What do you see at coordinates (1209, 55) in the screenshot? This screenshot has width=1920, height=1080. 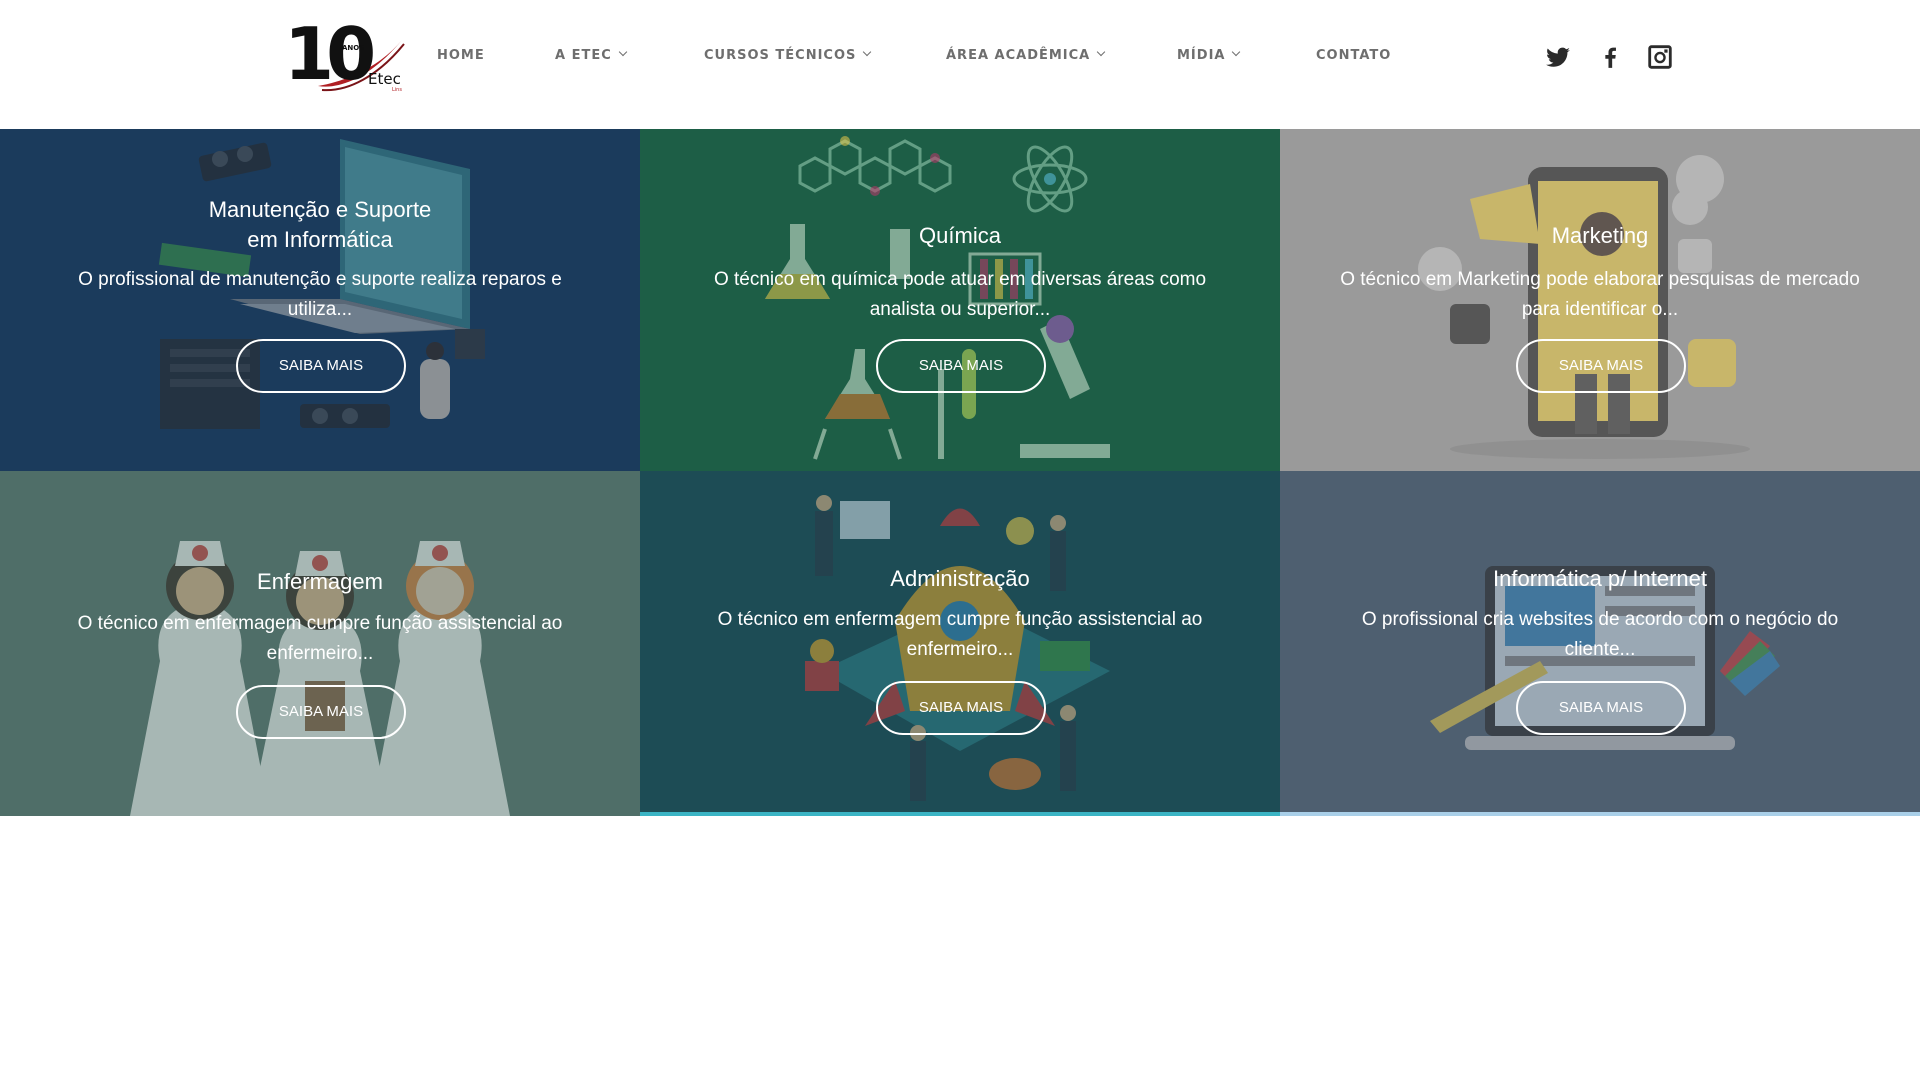 I see `nav-midia: MÍDIA` at bounding box center [1209, 55].